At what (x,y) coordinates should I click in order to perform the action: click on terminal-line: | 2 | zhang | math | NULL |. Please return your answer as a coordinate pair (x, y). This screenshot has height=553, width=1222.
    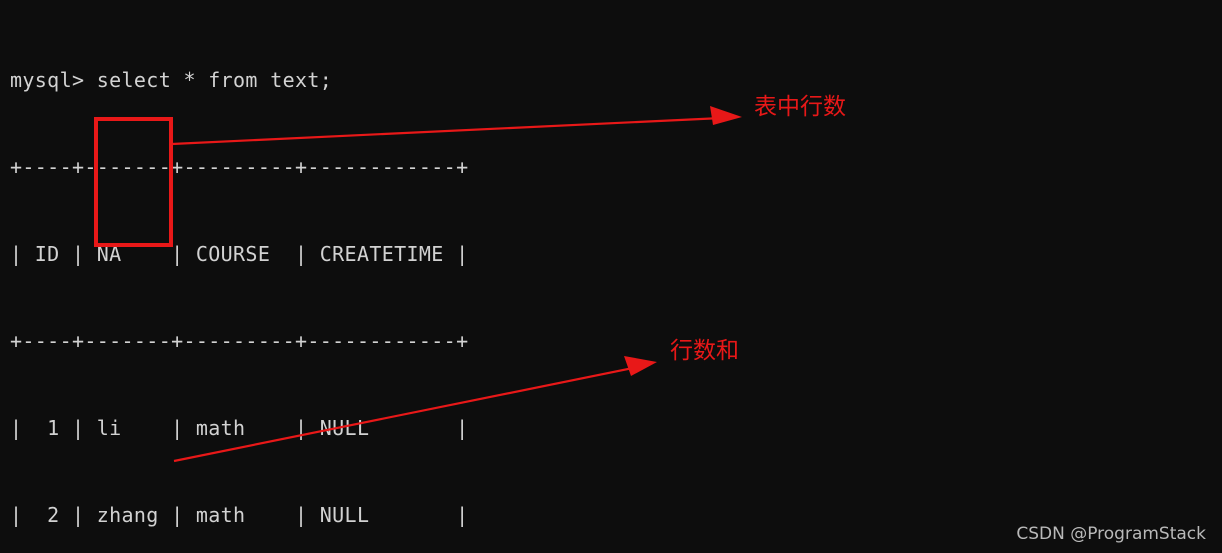
    Looking at the image, I should click on (239, 515).